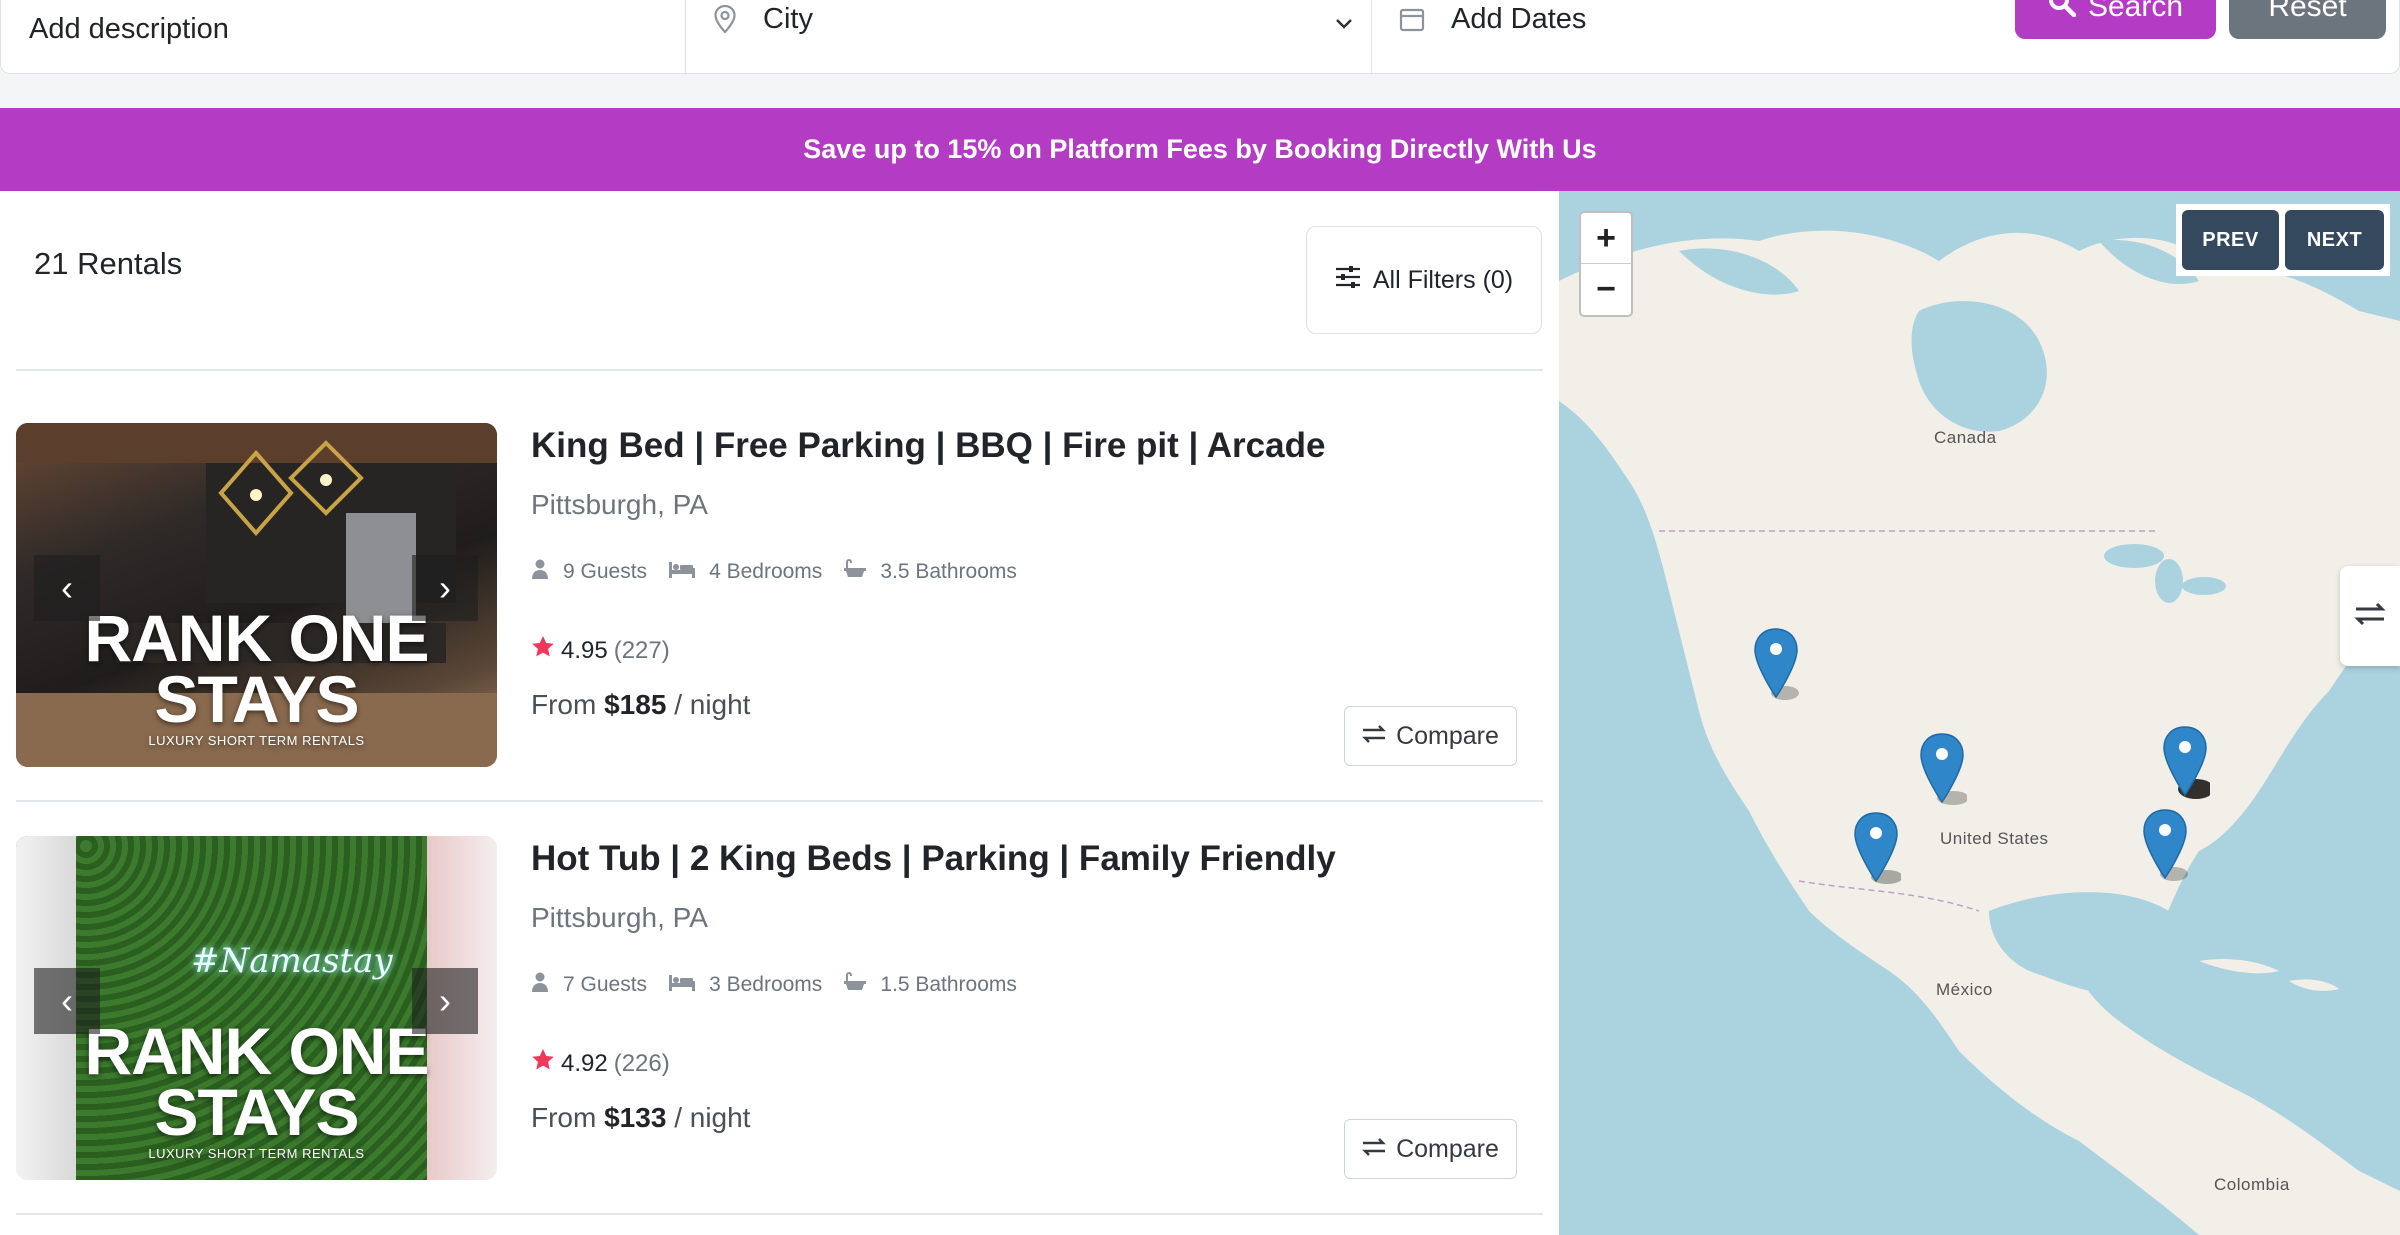  What do you see at coordinates (584, 1063) in the screenshot?
I see `rating-score: 4.92` at bounding box center [584, 1063].